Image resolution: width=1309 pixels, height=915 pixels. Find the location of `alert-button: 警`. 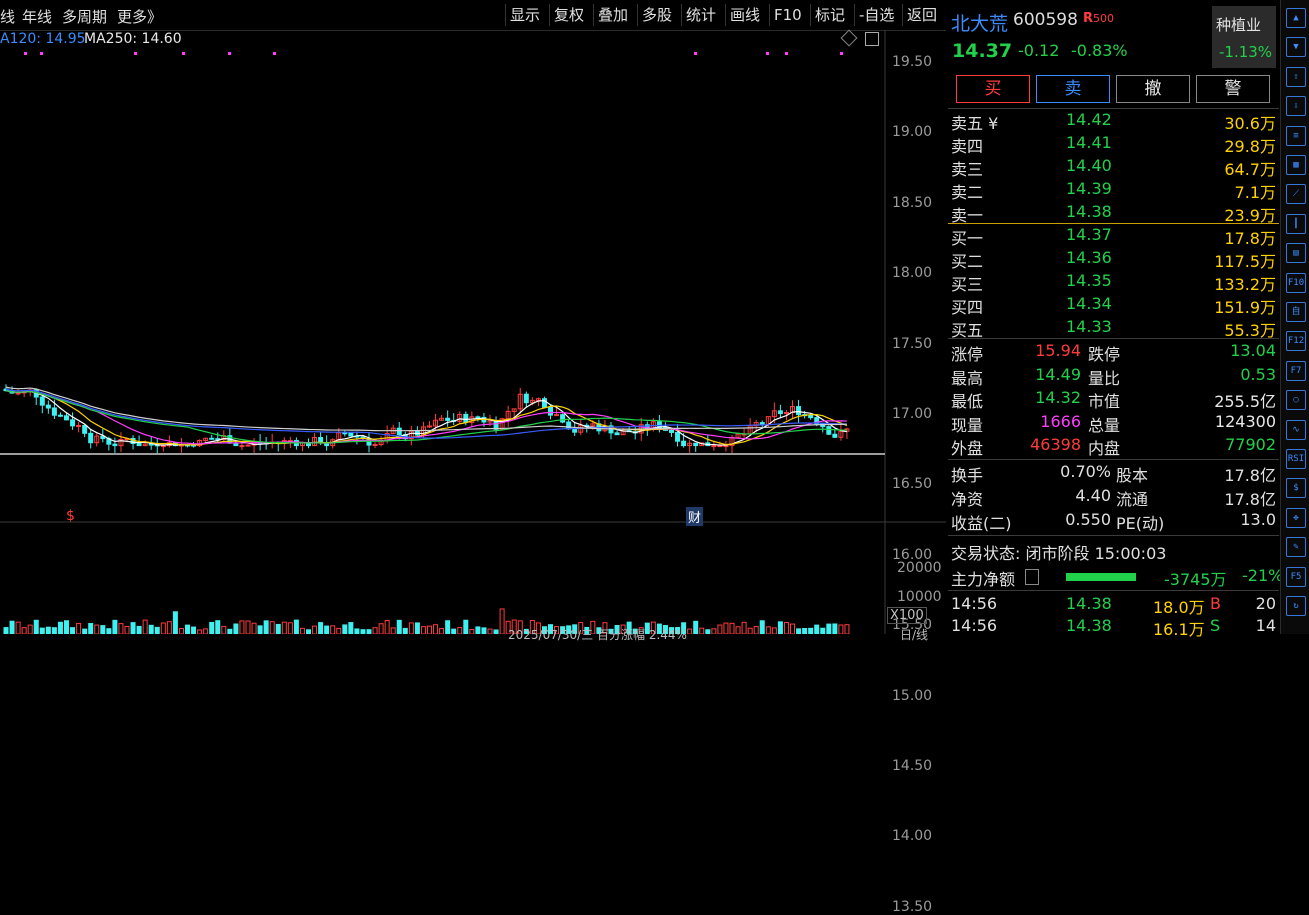

alert-button: 警 is located at coordinates (1233, 89).